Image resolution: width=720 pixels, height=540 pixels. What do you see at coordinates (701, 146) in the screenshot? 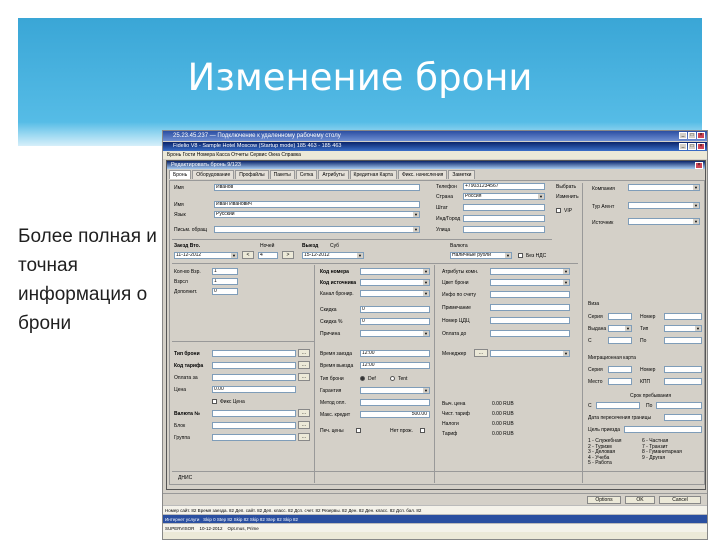
I see `app-close-icon: ×` at bounding box center [701, 146].